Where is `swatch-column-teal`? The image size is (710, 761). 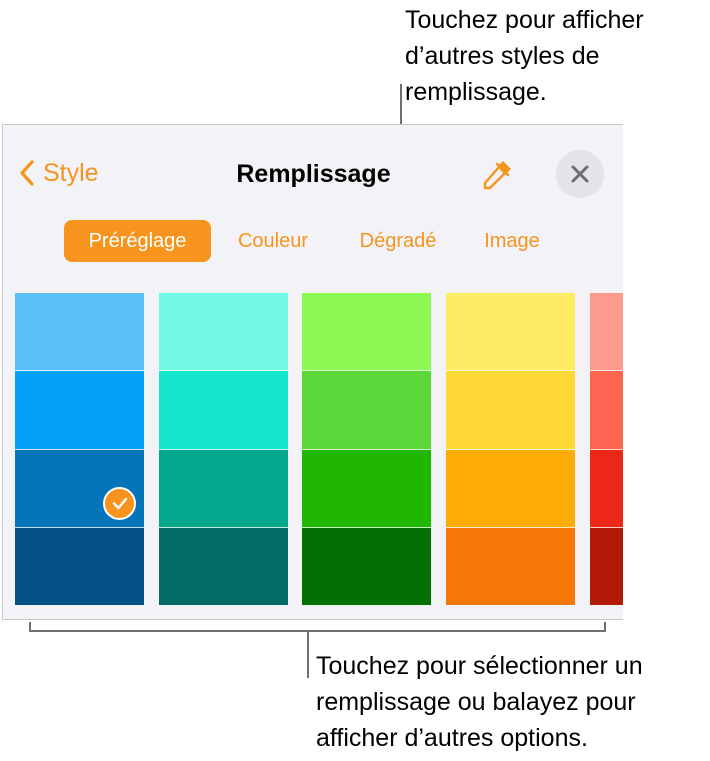 swatch-column-teal is located at coordinates (223, 449).